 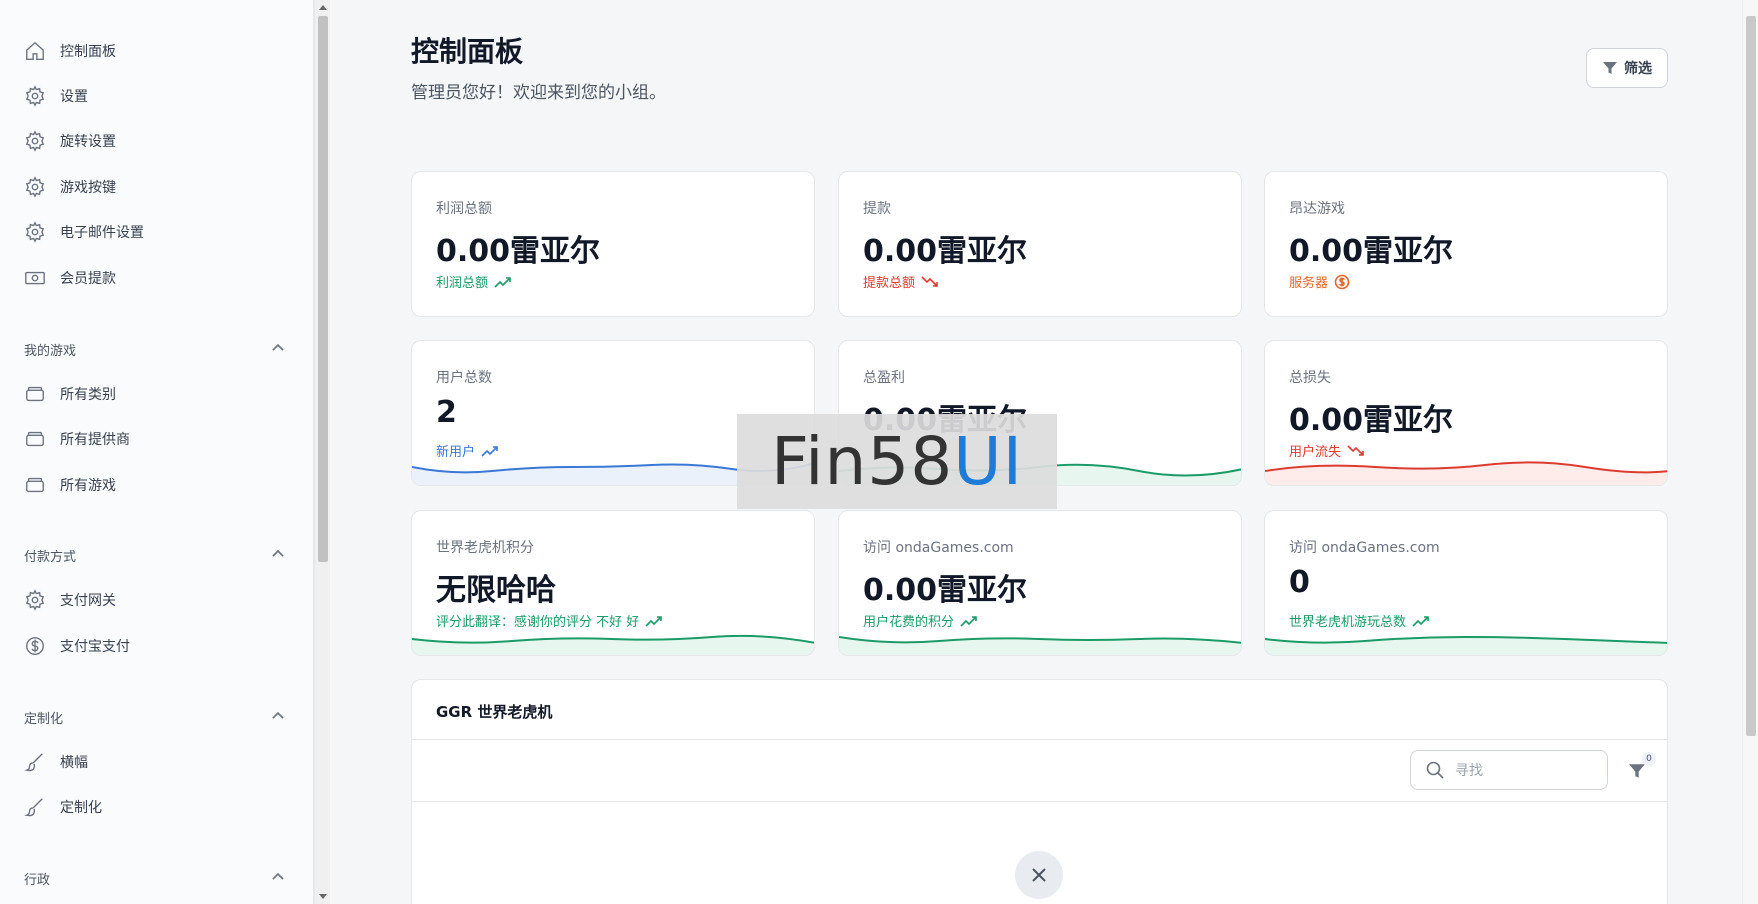 What do you see at coordinates (95, 647) in the screenshot?
I see `sidebar-item-label: 支付宝支付` at bounding box center [95, 647].